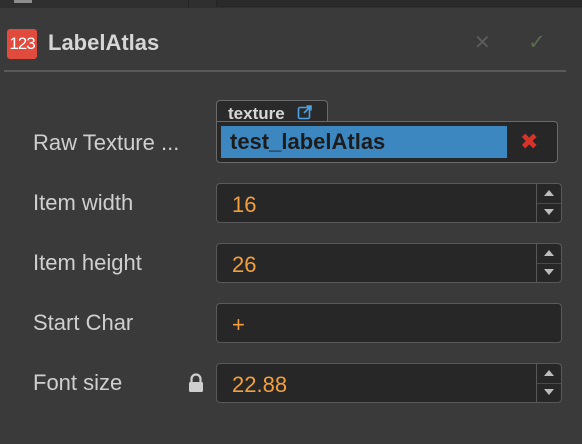 Image resolution: width=582 pixels, height=444 pixels. I want to click on start-char-value: +, so click(238, 325).